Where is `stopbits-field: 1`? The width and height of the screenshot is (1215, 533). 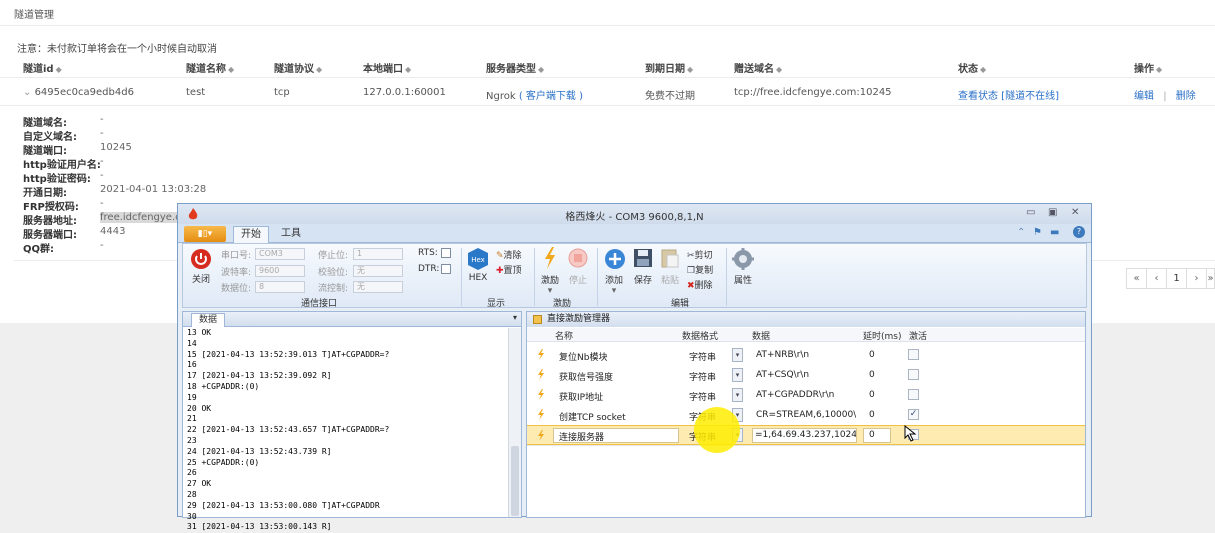 stopbits-field: 1 is located at coordinates (378, 254).